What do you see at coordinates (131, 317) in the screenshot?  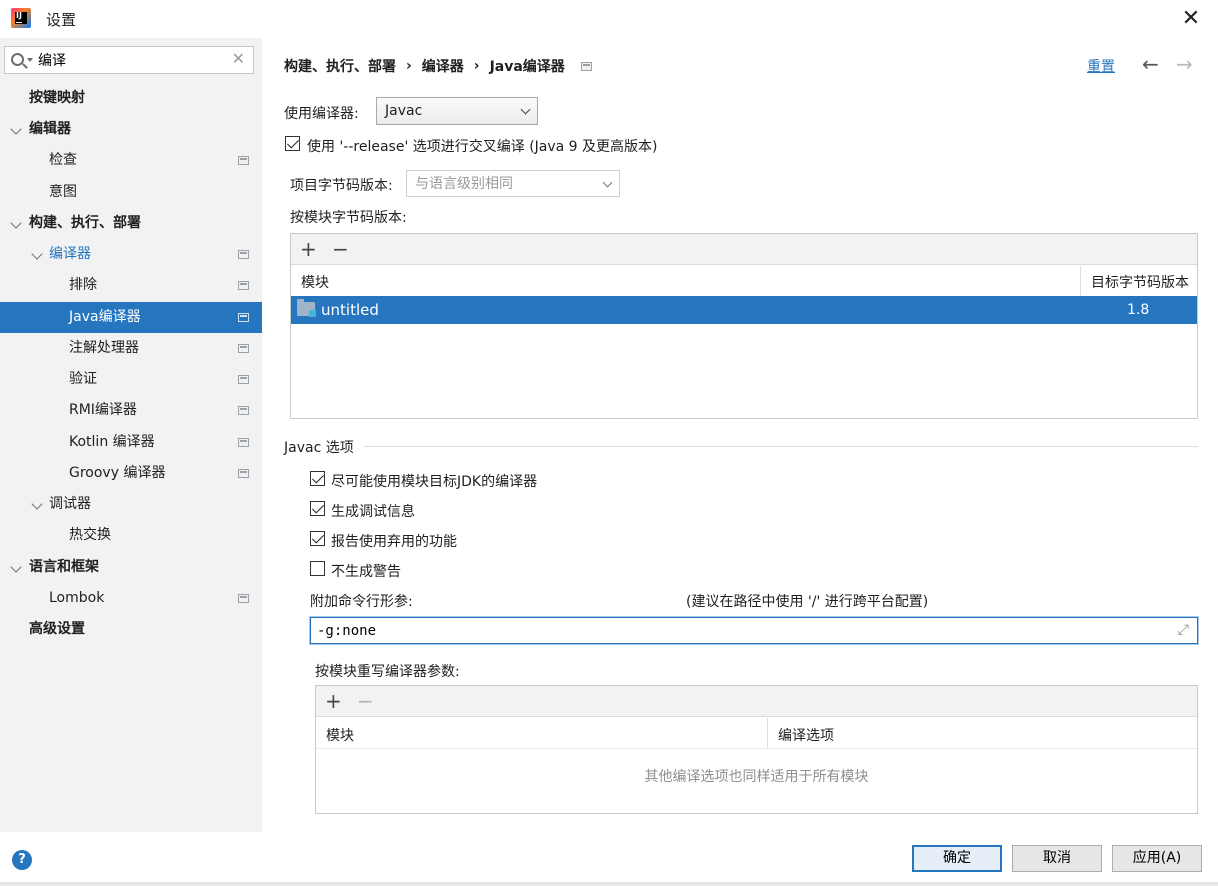 I see `sidebar-item-java-compiler: Java编译器` at bounding box center [131, 317].